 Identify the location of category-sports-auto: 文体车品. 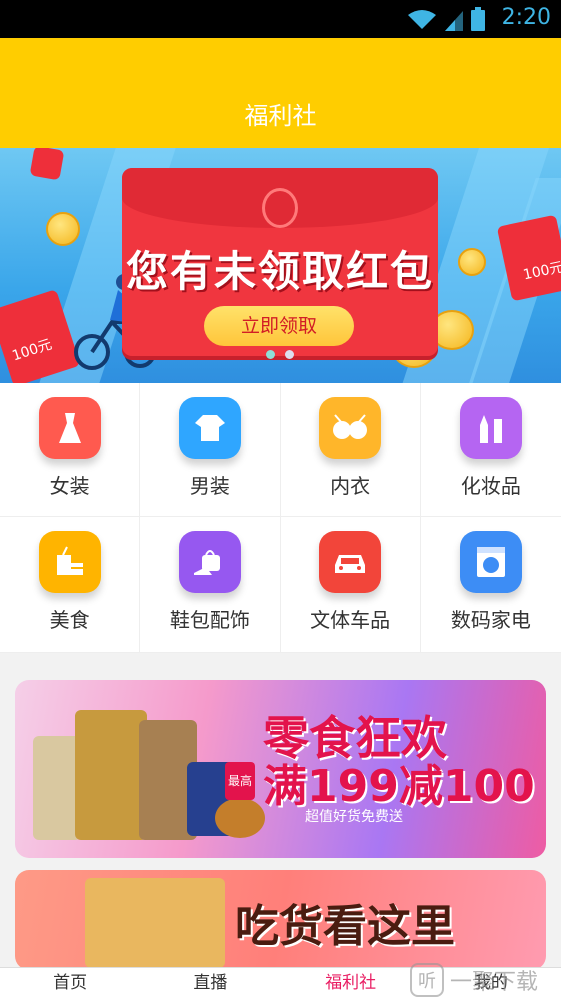
(350, 585).